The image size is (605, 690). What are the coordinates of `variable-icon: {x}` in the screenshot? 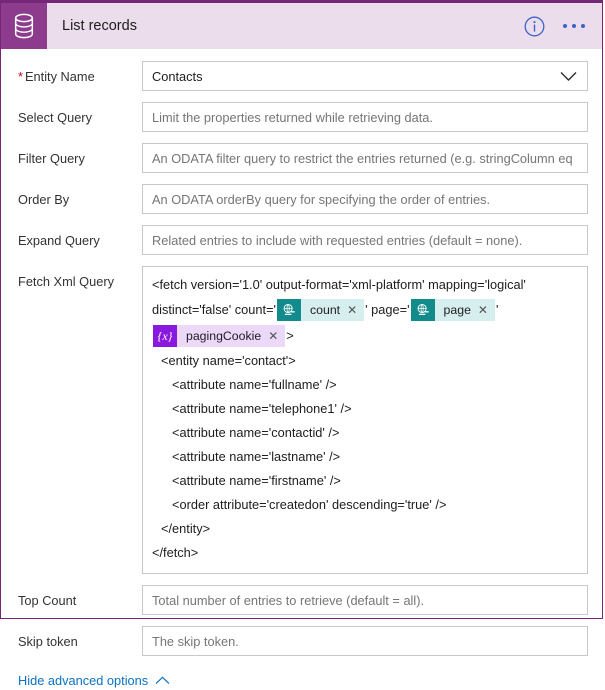 It's located at (165, 335).